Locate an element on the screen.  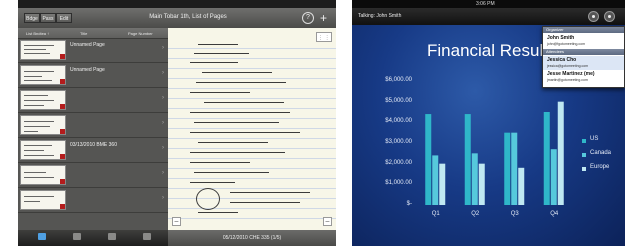
notebook-icon is located at coordinates (42, 236).